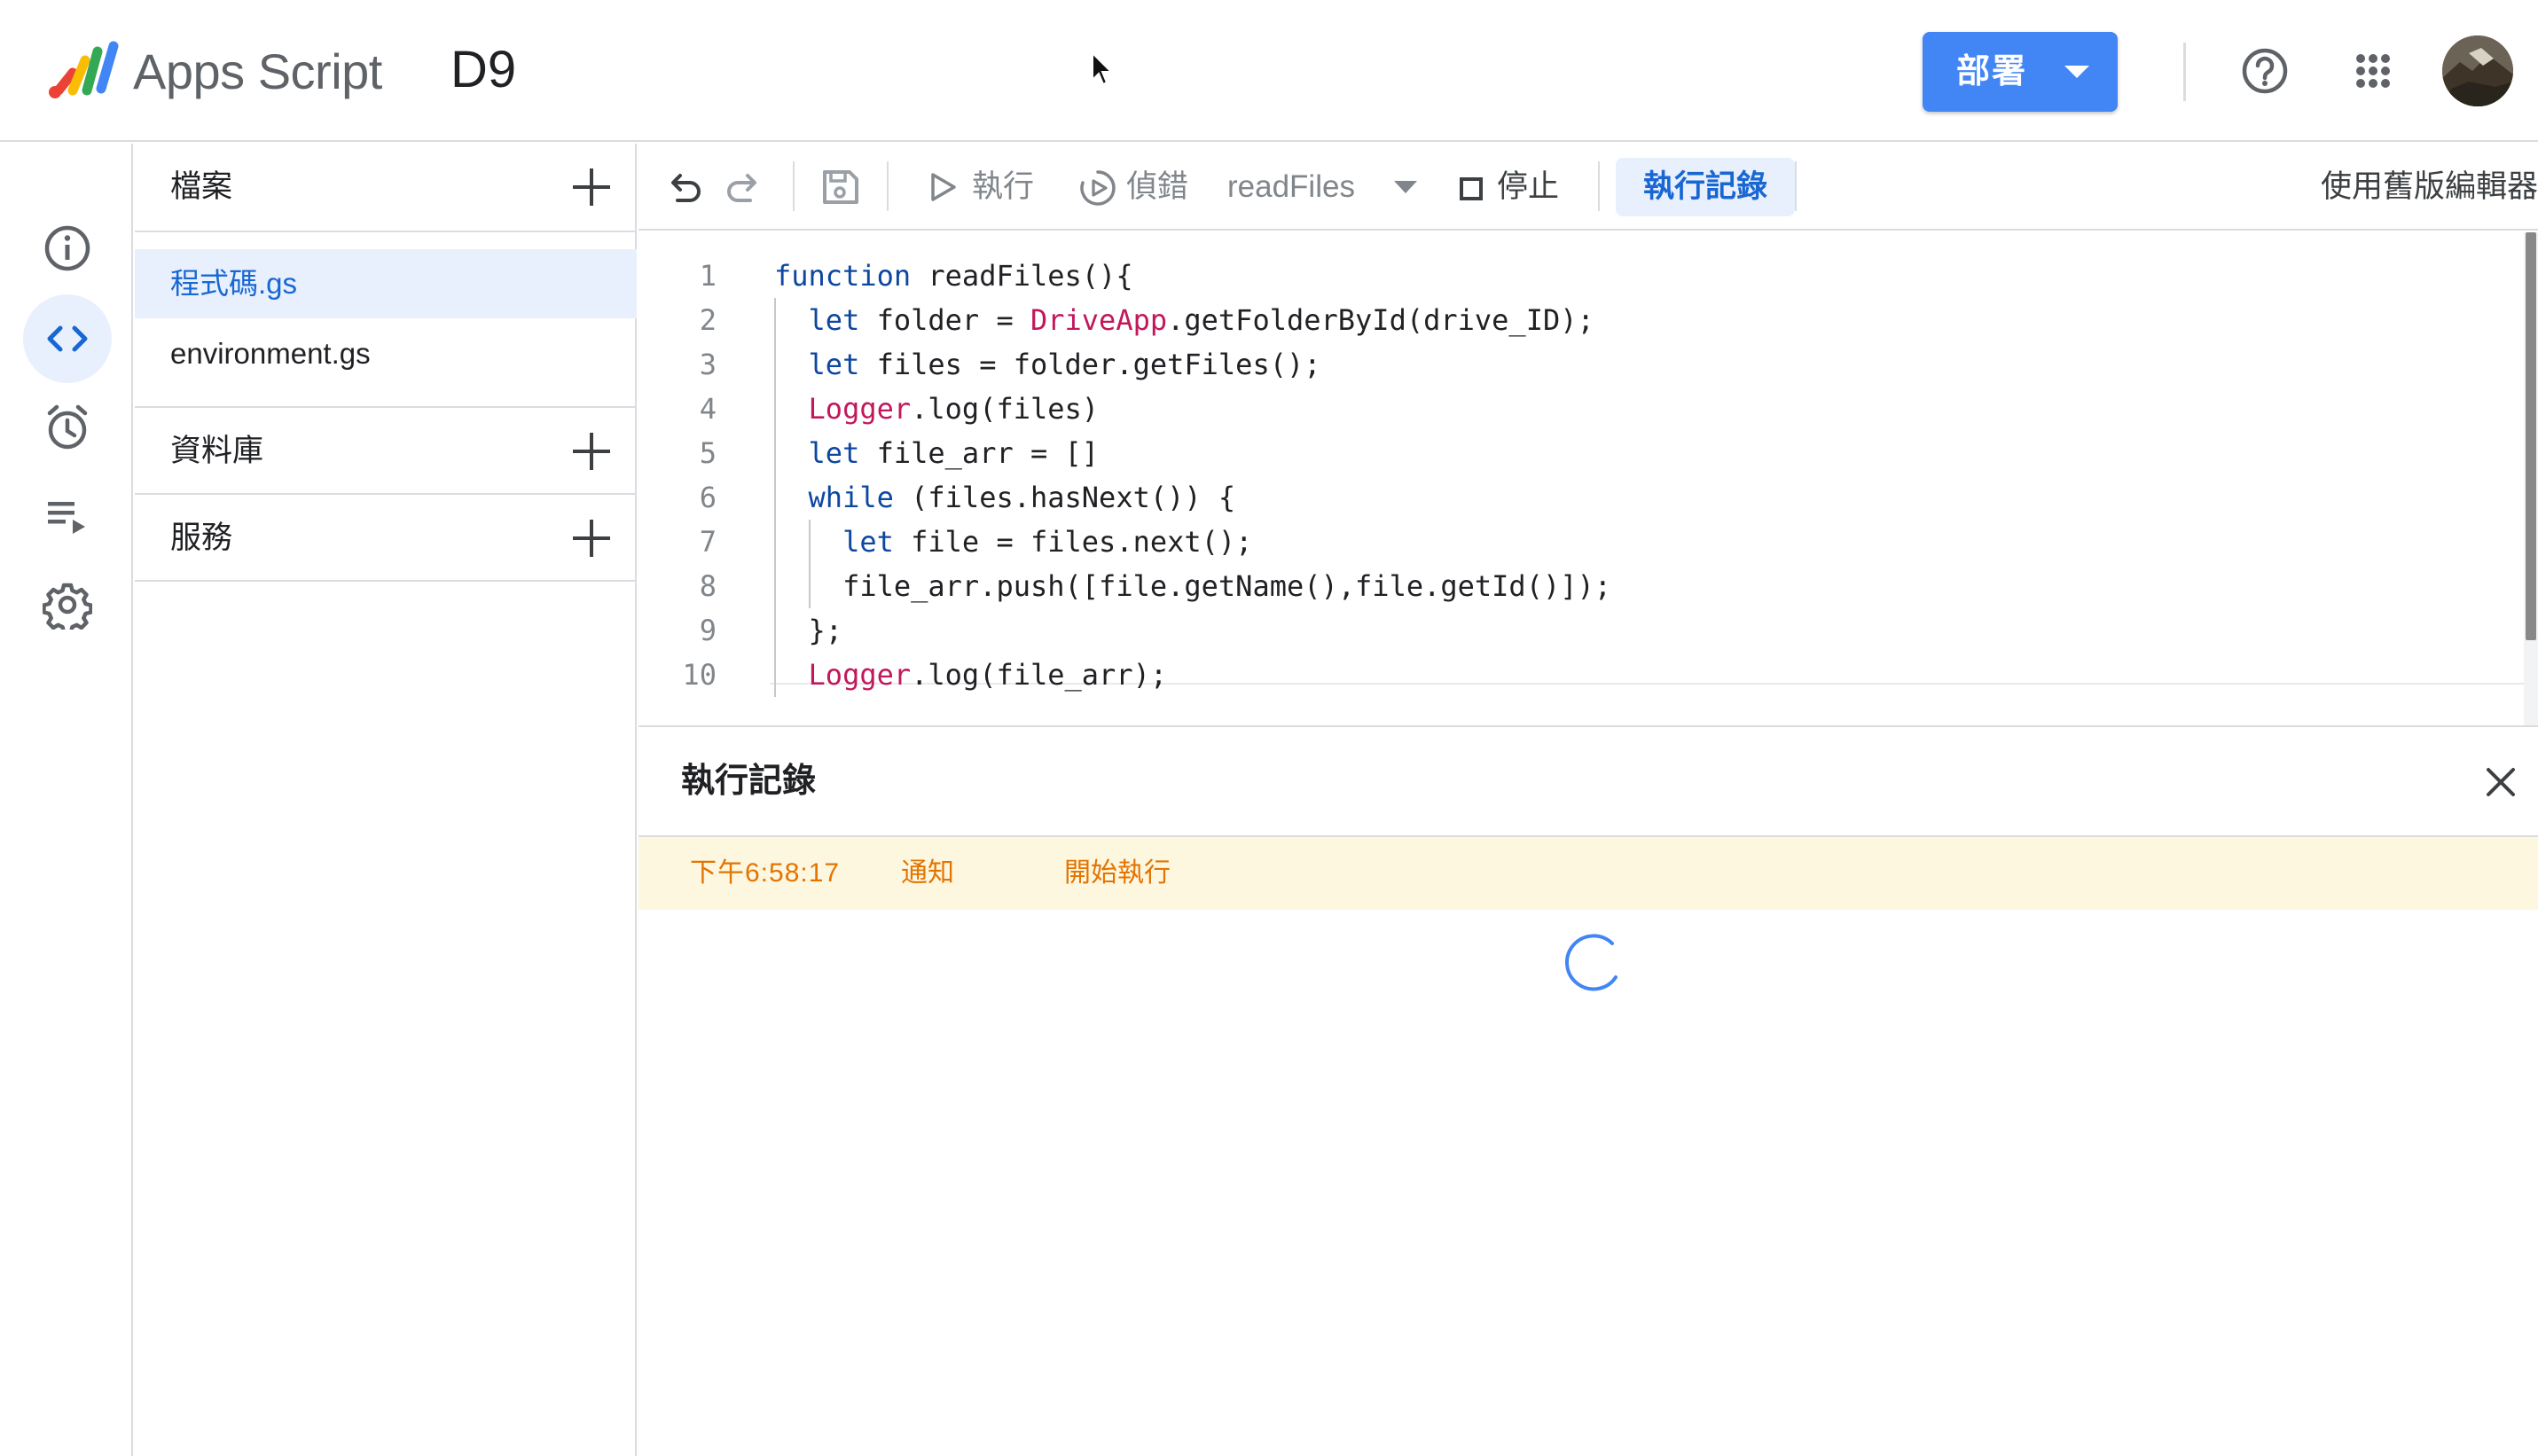 This screenshot has width=2538, height=1456. What do you see at coordinates (386, 451) in the screenshot?
I see `libraries-section-header: 資料庫` at bounding box center [386, 451].